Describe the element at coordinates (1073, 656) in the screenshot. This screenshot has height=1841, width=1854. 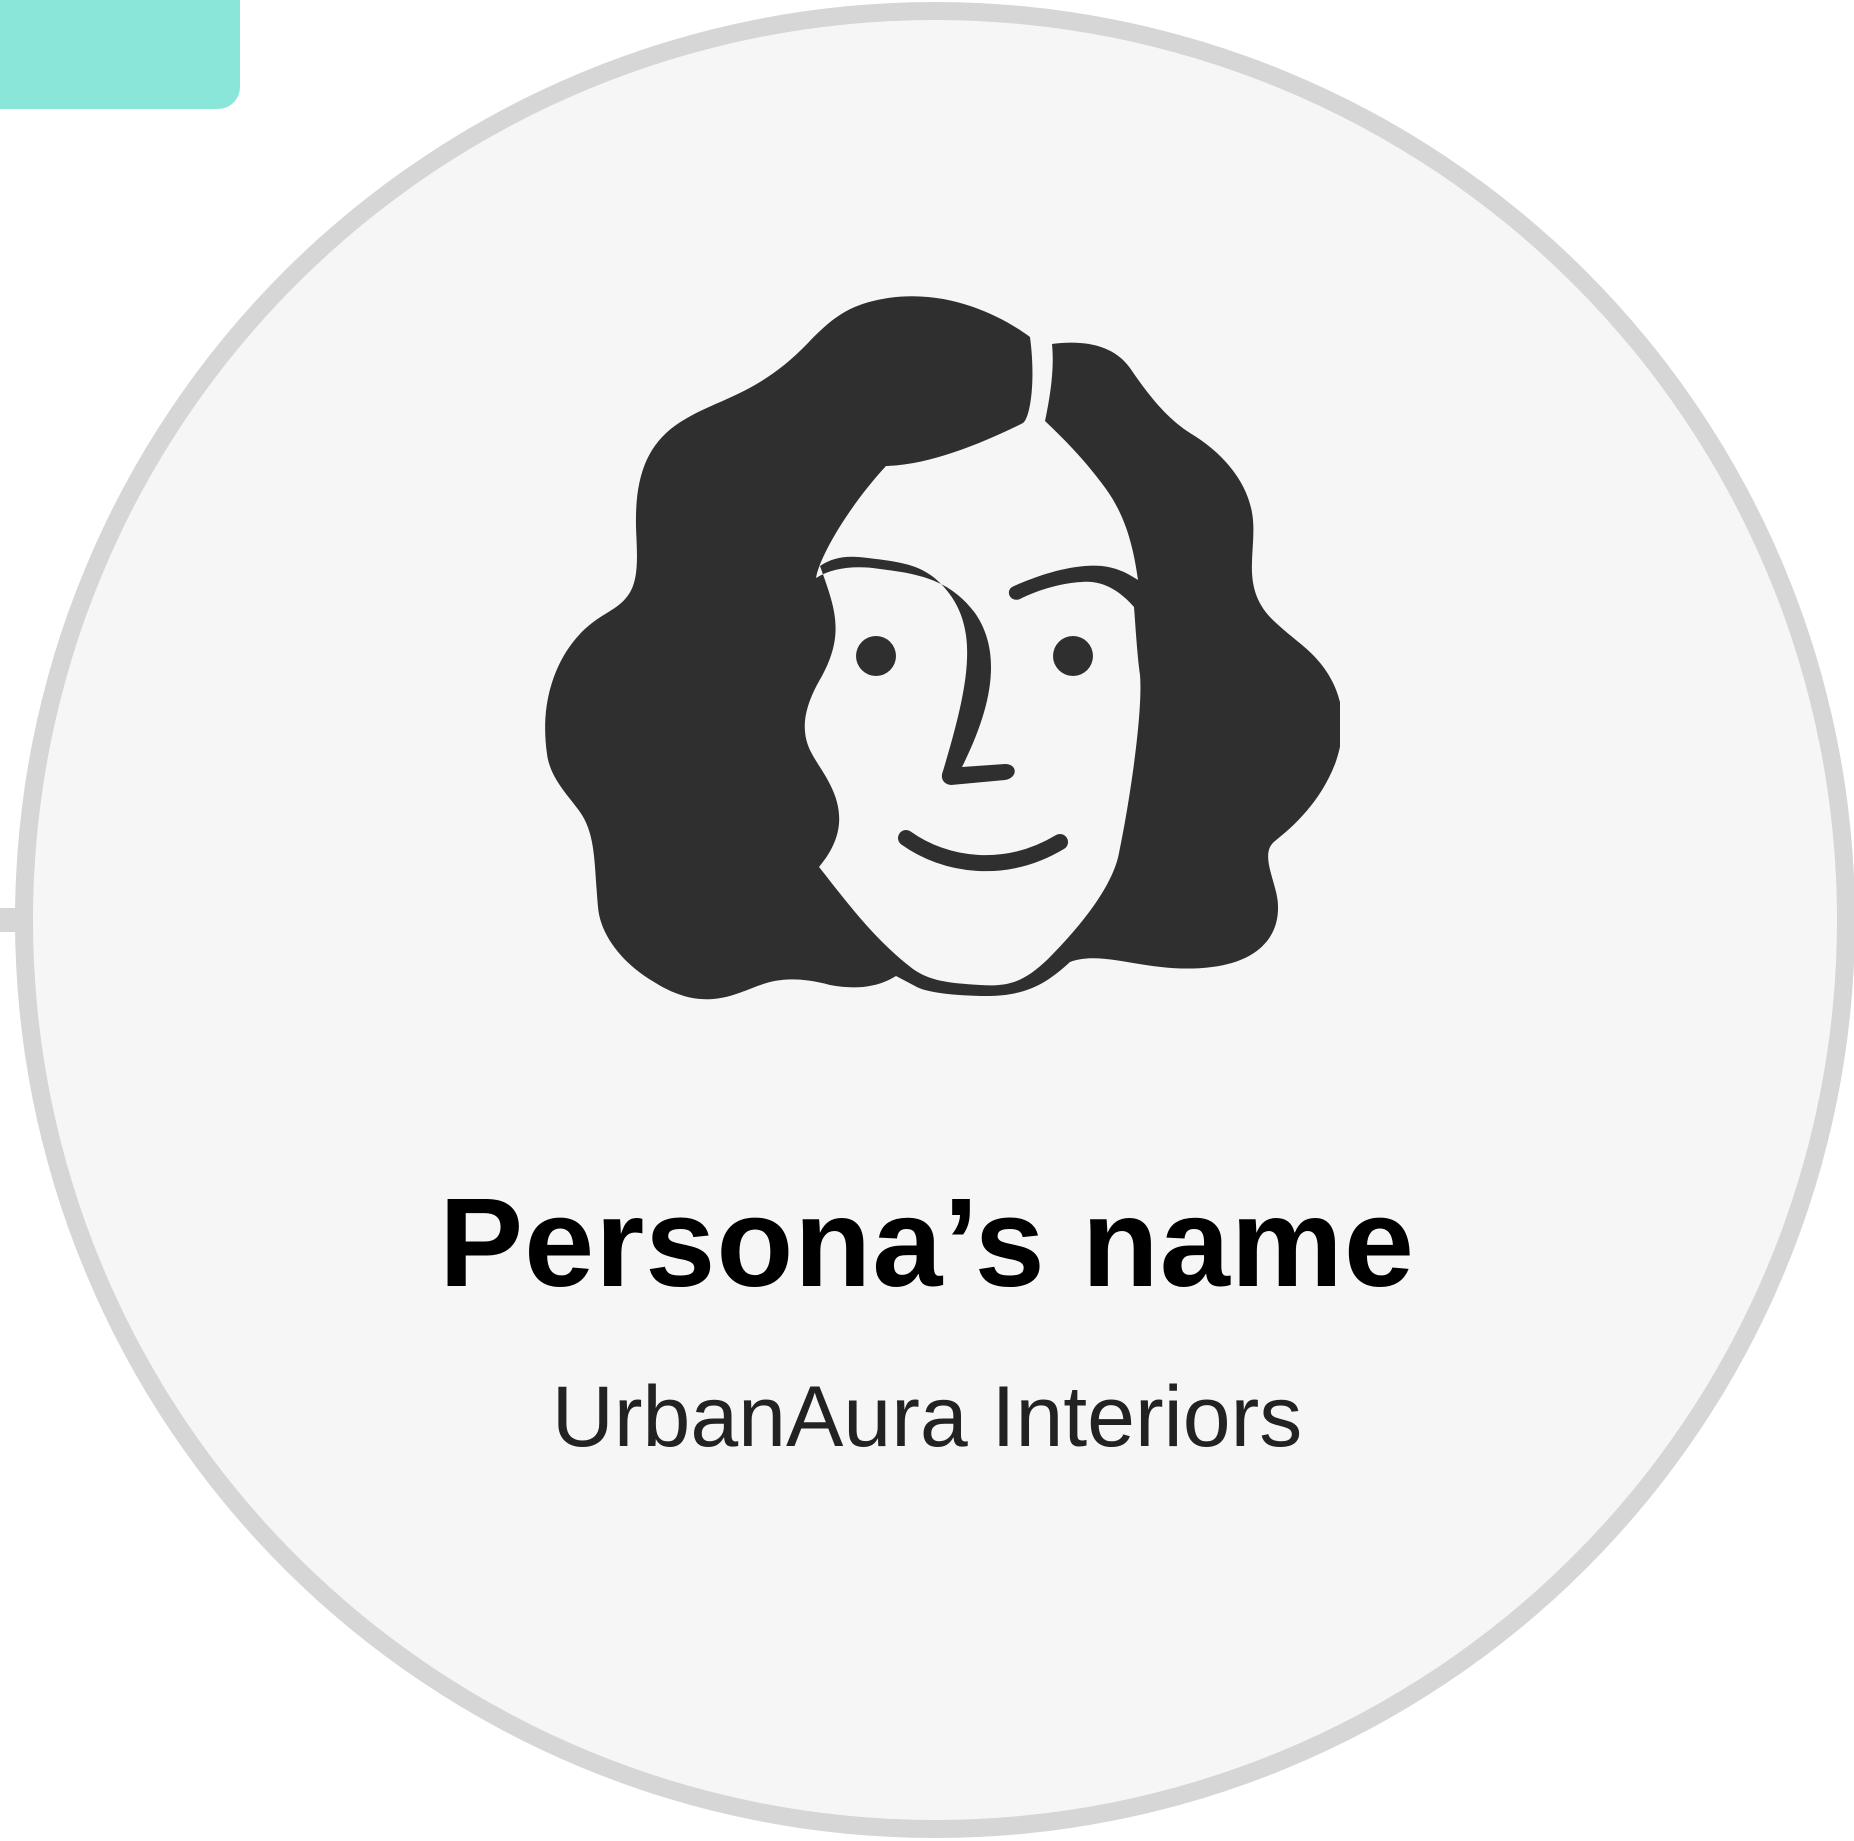
I see `right-eye` at that location.